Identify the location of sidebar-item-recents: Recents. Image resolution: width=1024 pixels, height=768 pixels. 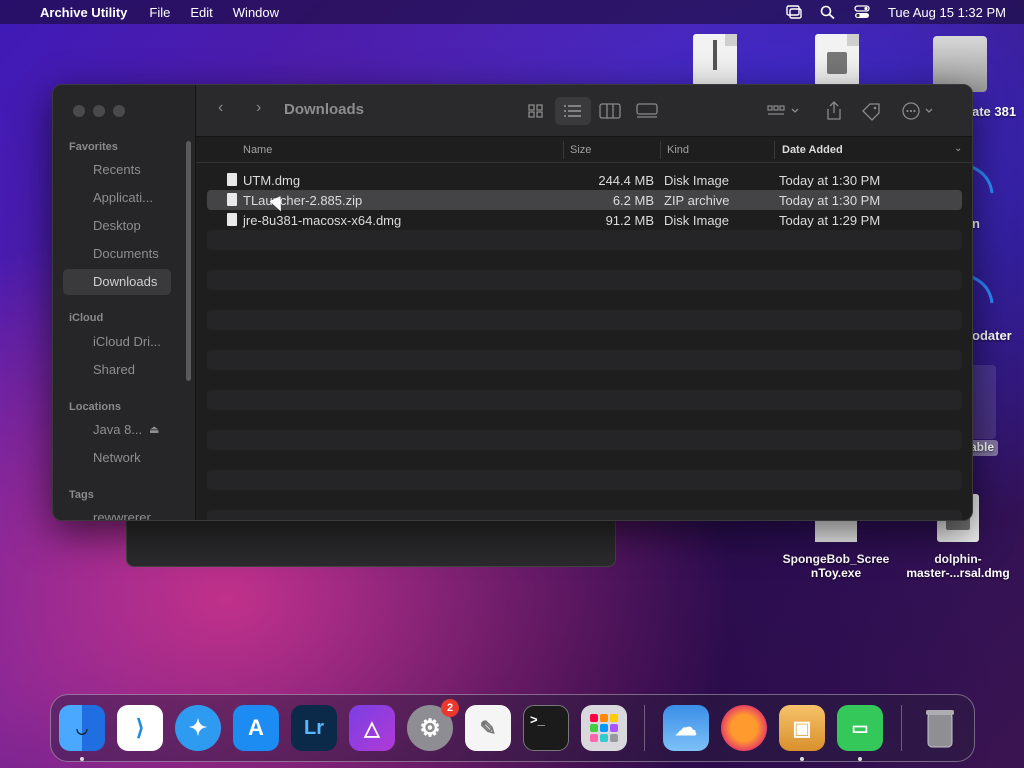
(117, 170).